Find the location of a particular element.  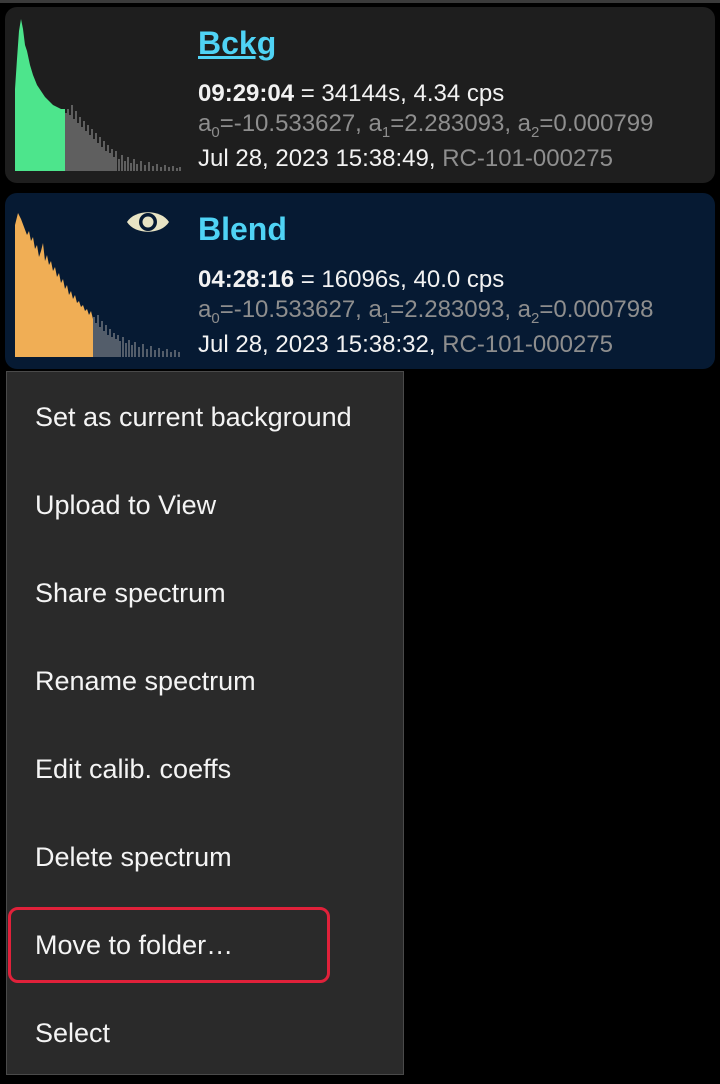

duration-detail: = 16096s, 40.0 cps is located at coordinates (399, 279).